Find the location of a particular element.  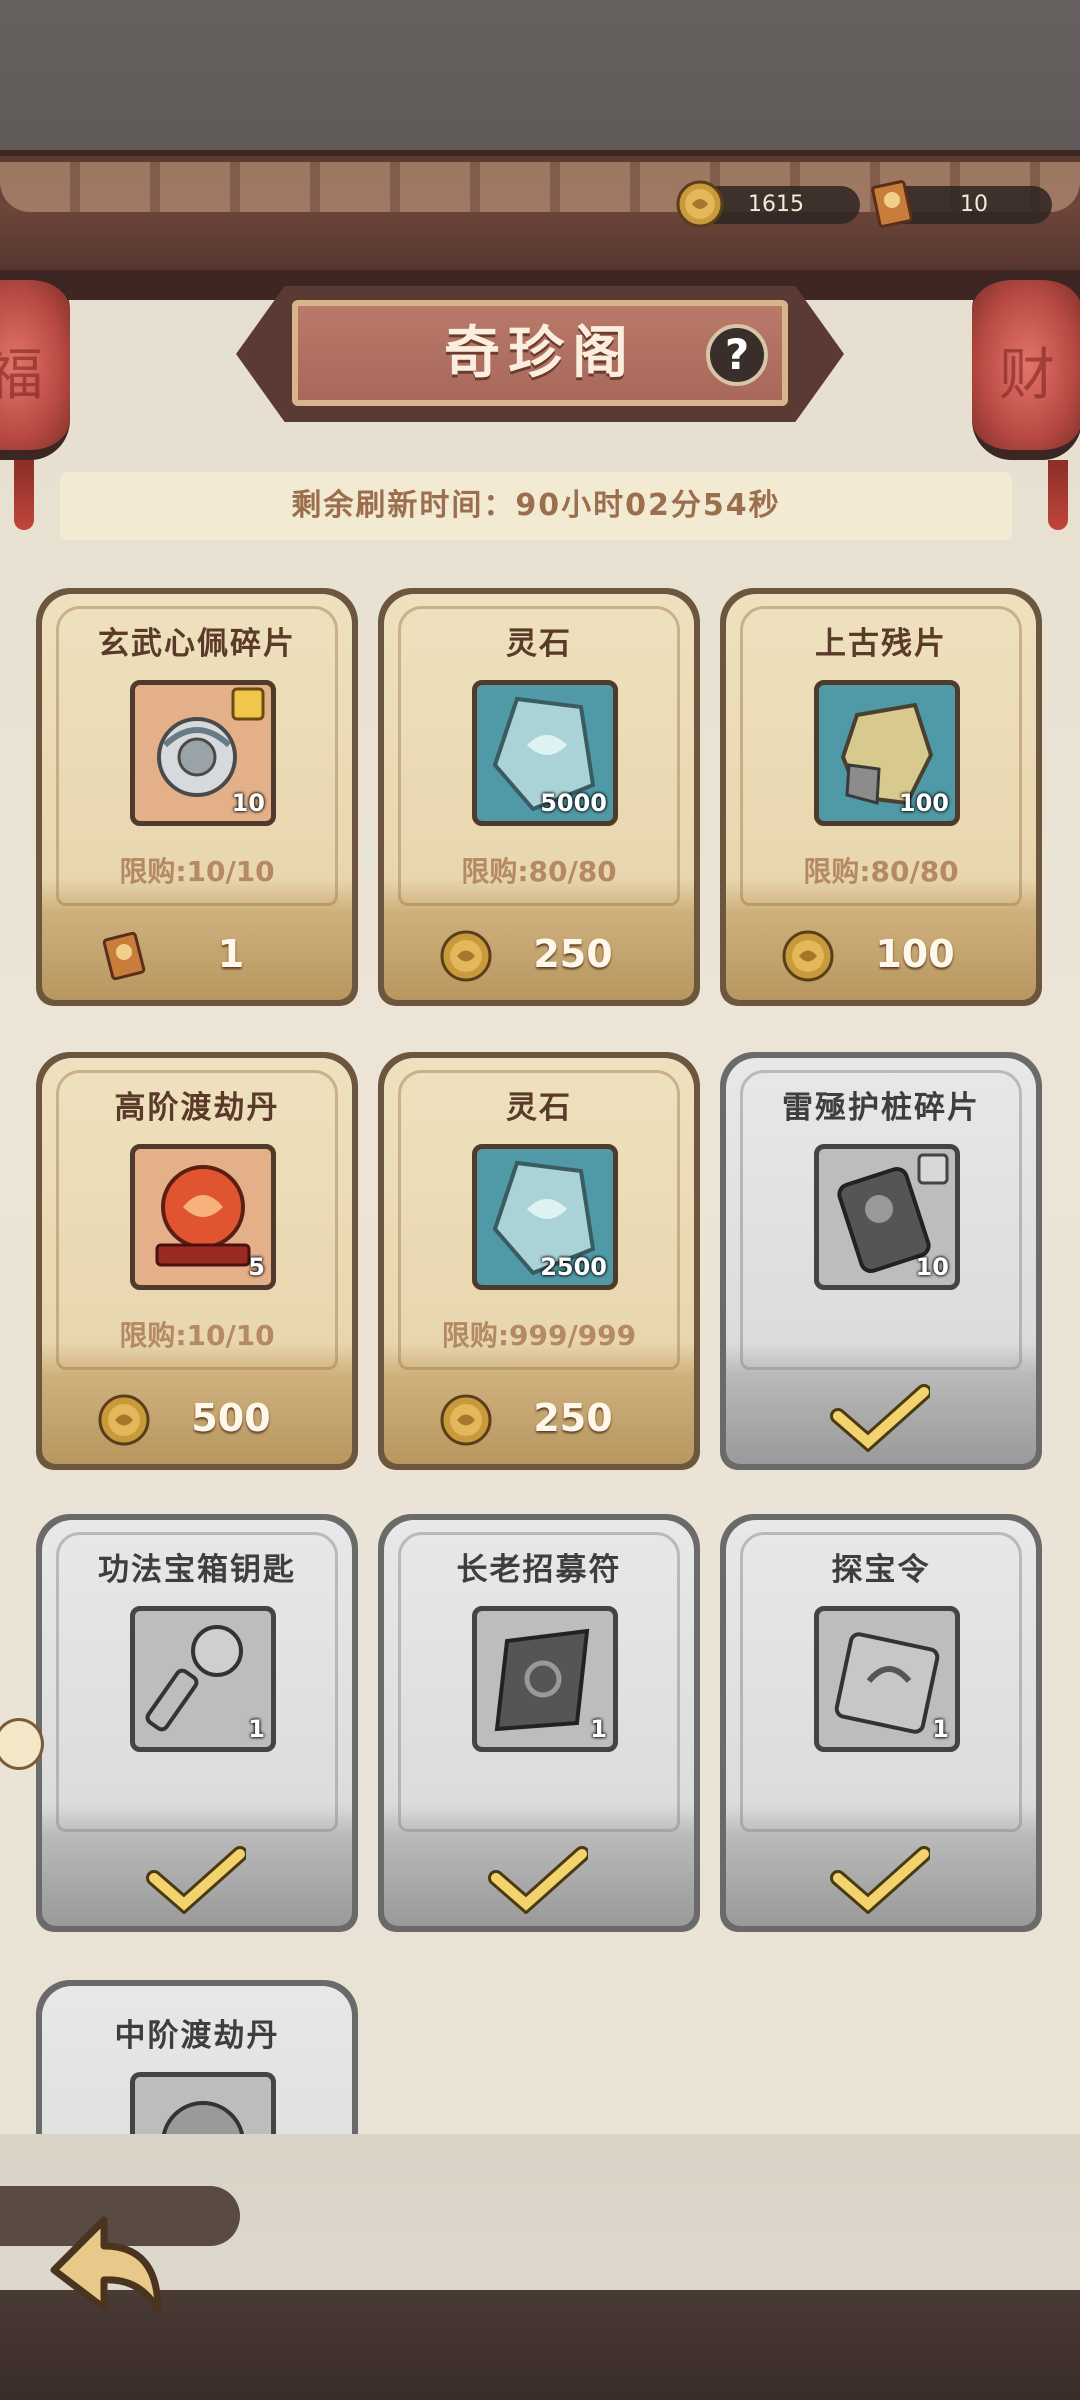

item-name: 探宝令 is located at coordinates (881, 1570).